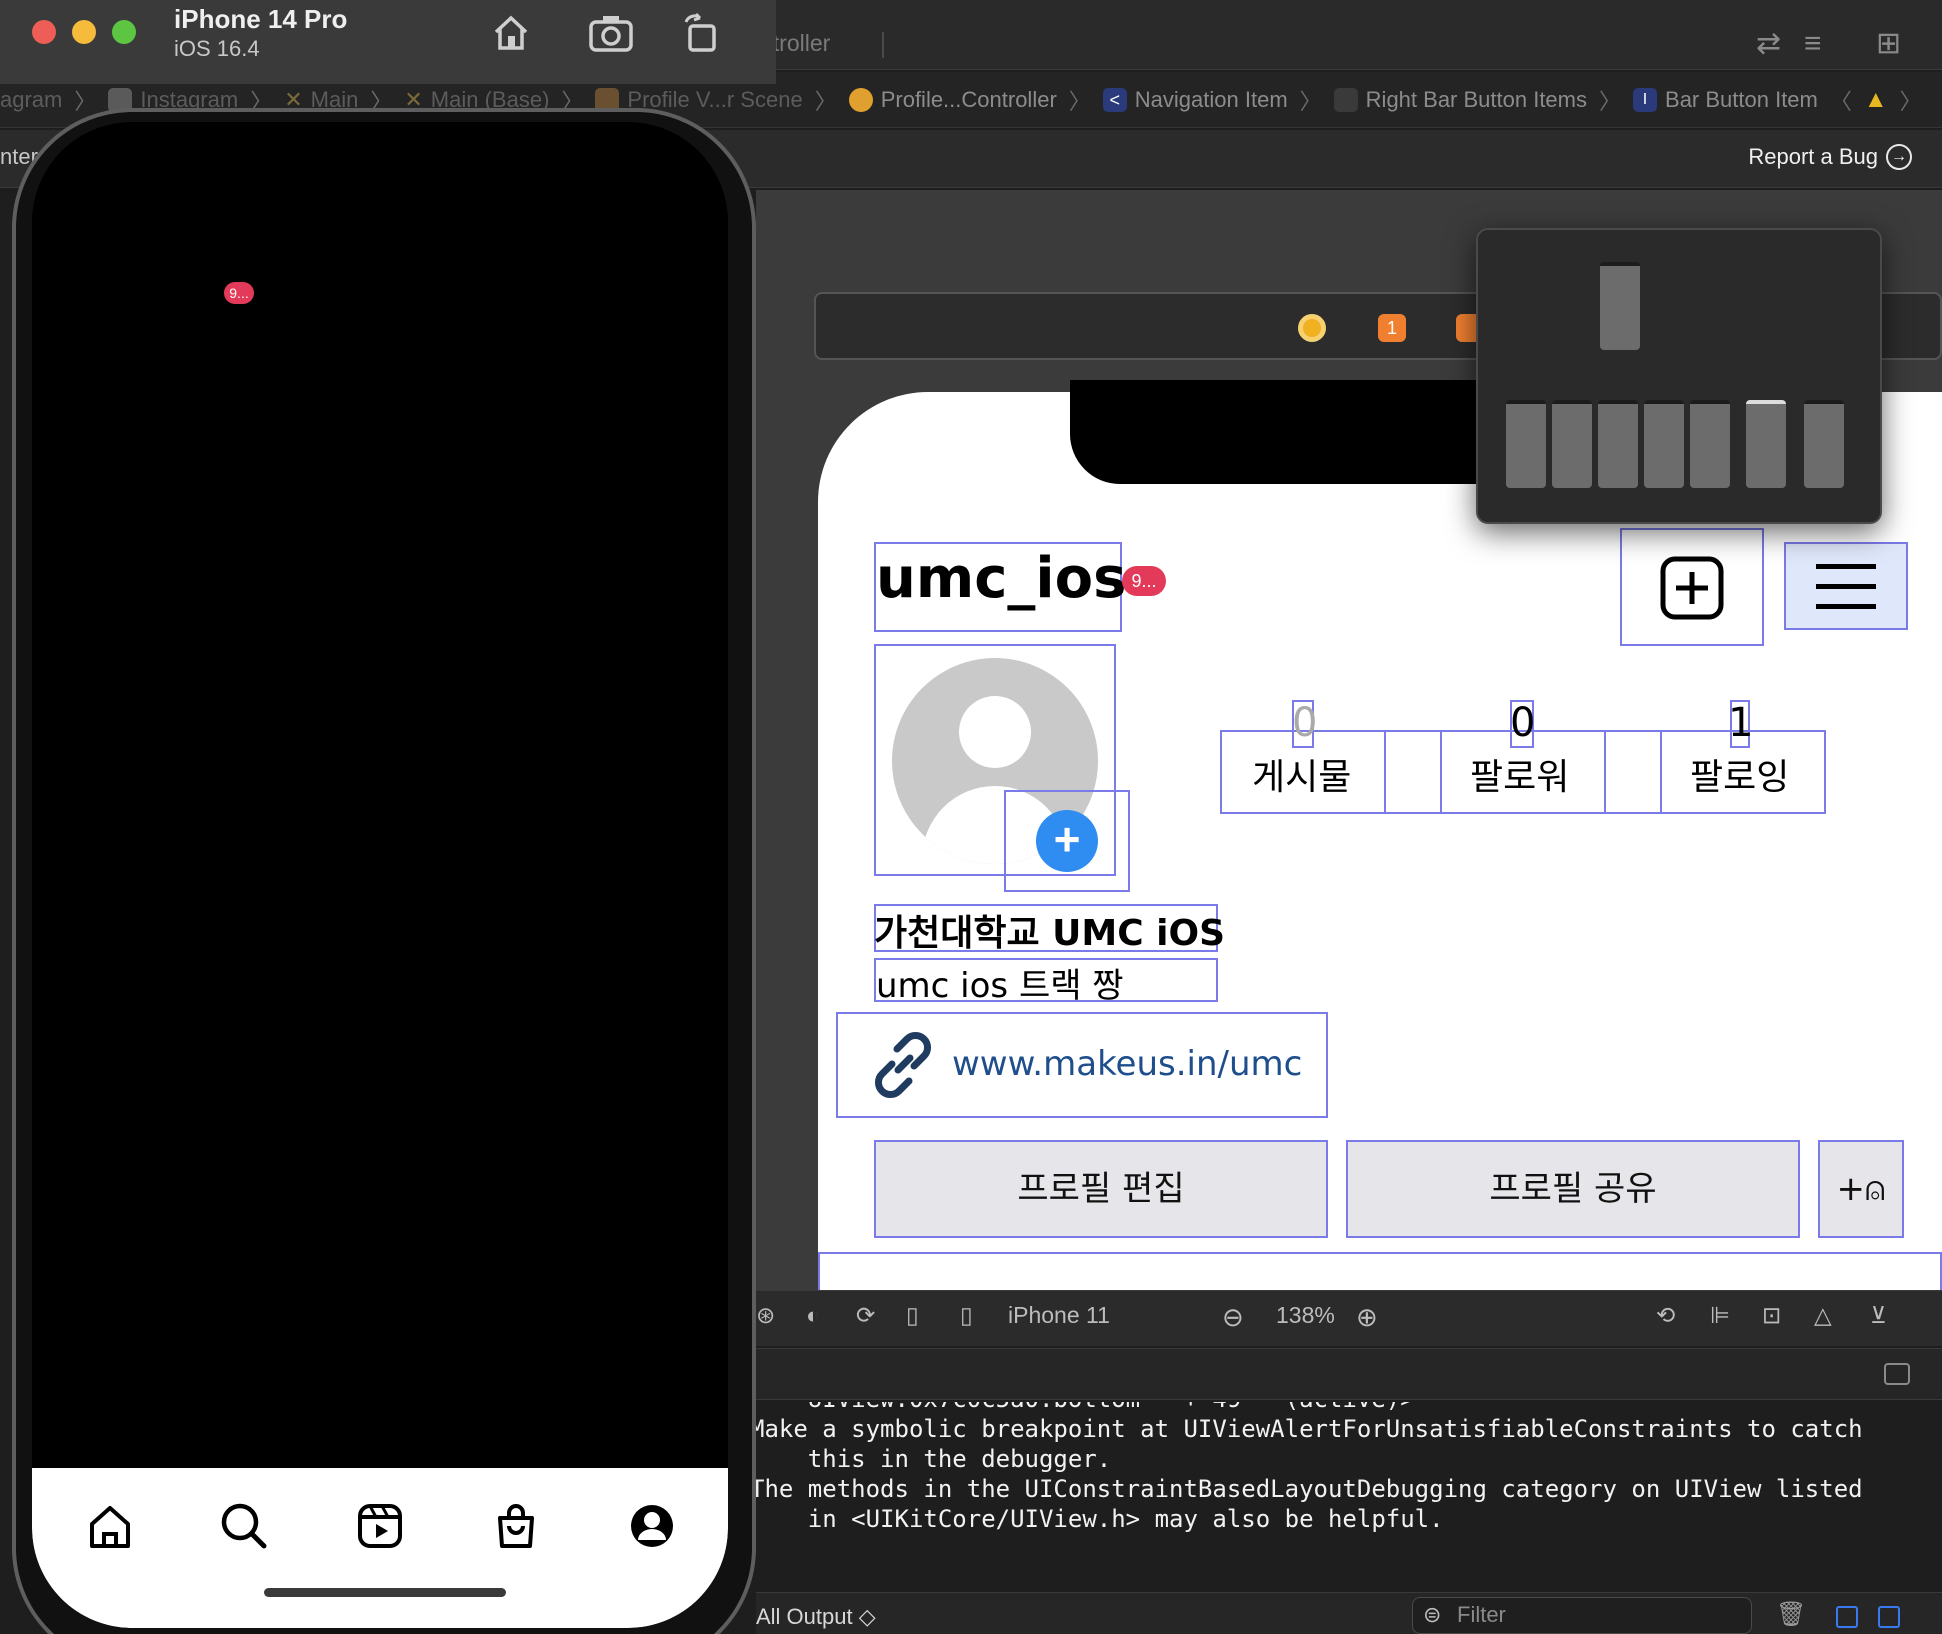 The height and width of the screenshot is (1634, 1942). Describe the element at coordinates (110, 1526) in the screenshot. I see `home-tab-icon` at that location.